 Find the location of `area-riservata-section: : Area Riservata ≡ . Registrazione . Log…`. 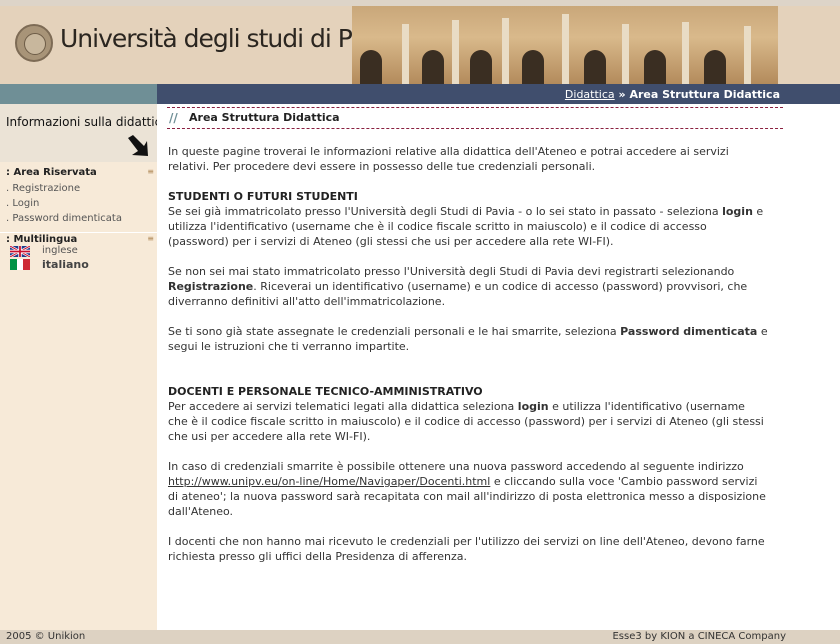

area-riservata-section: : Area Riservata ≡ . Registrazione . Log… is located at coordinates (78, 196).